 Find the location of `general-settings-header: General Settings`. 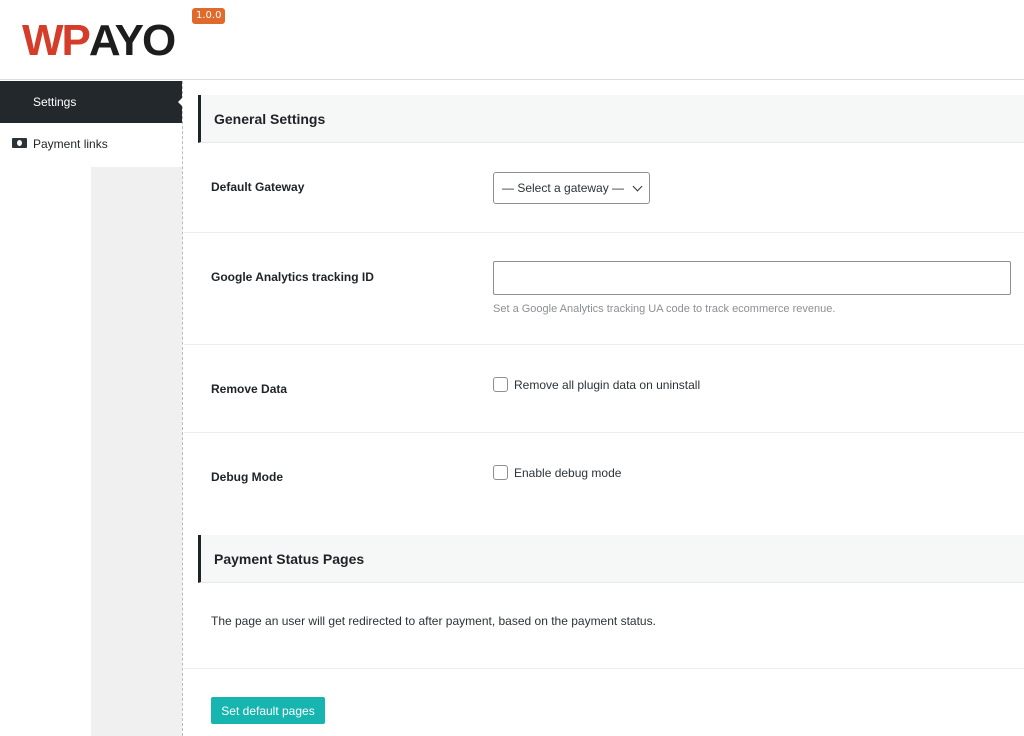

general-settings-header: General Settings is located at coordinates (611, 119).